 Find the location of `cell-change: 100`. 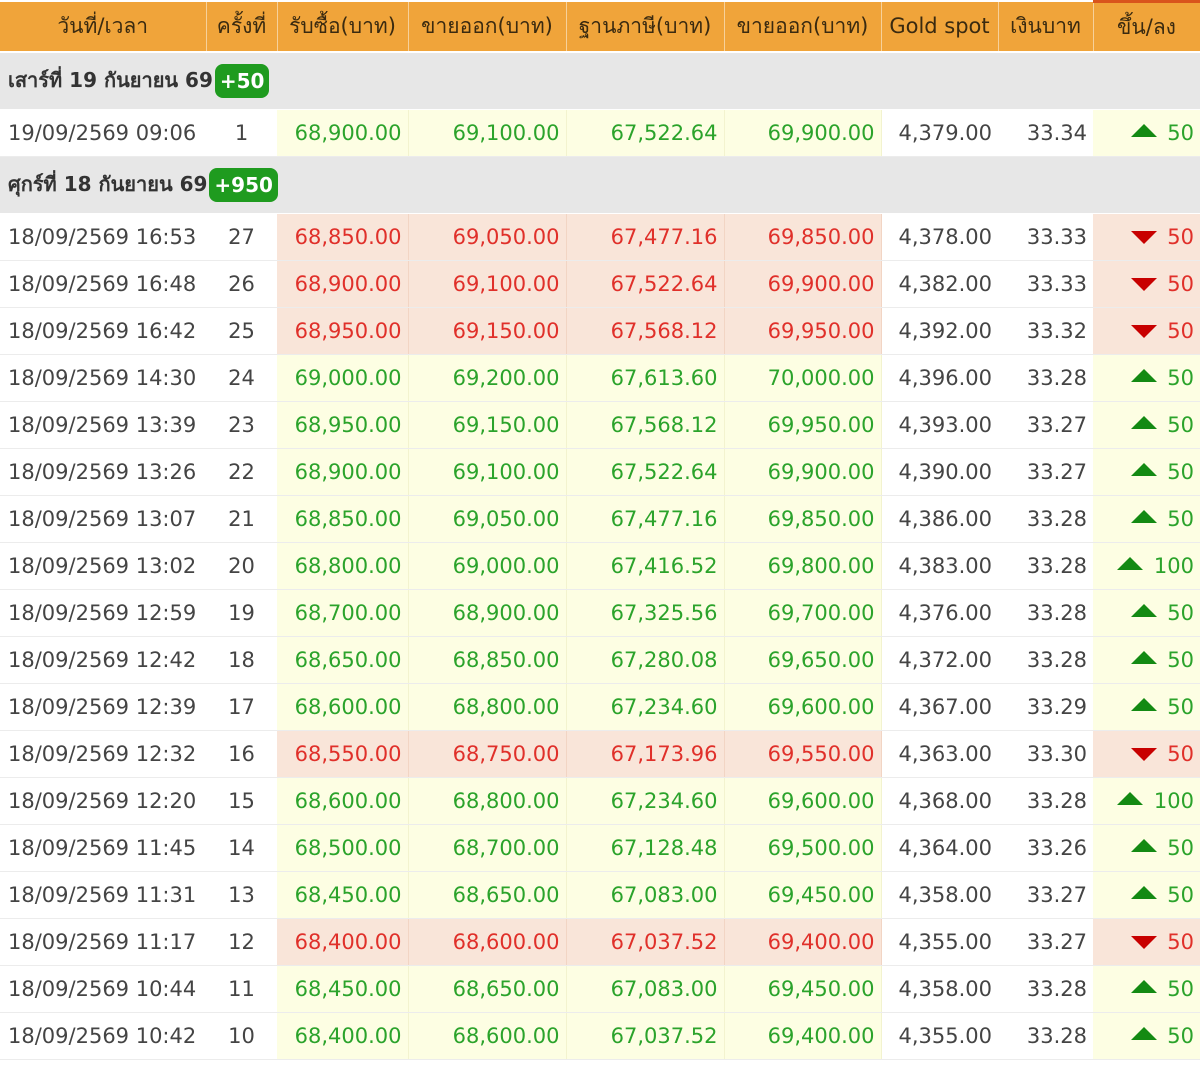

cell-change: 100 is located at coordinates (1146, 566).